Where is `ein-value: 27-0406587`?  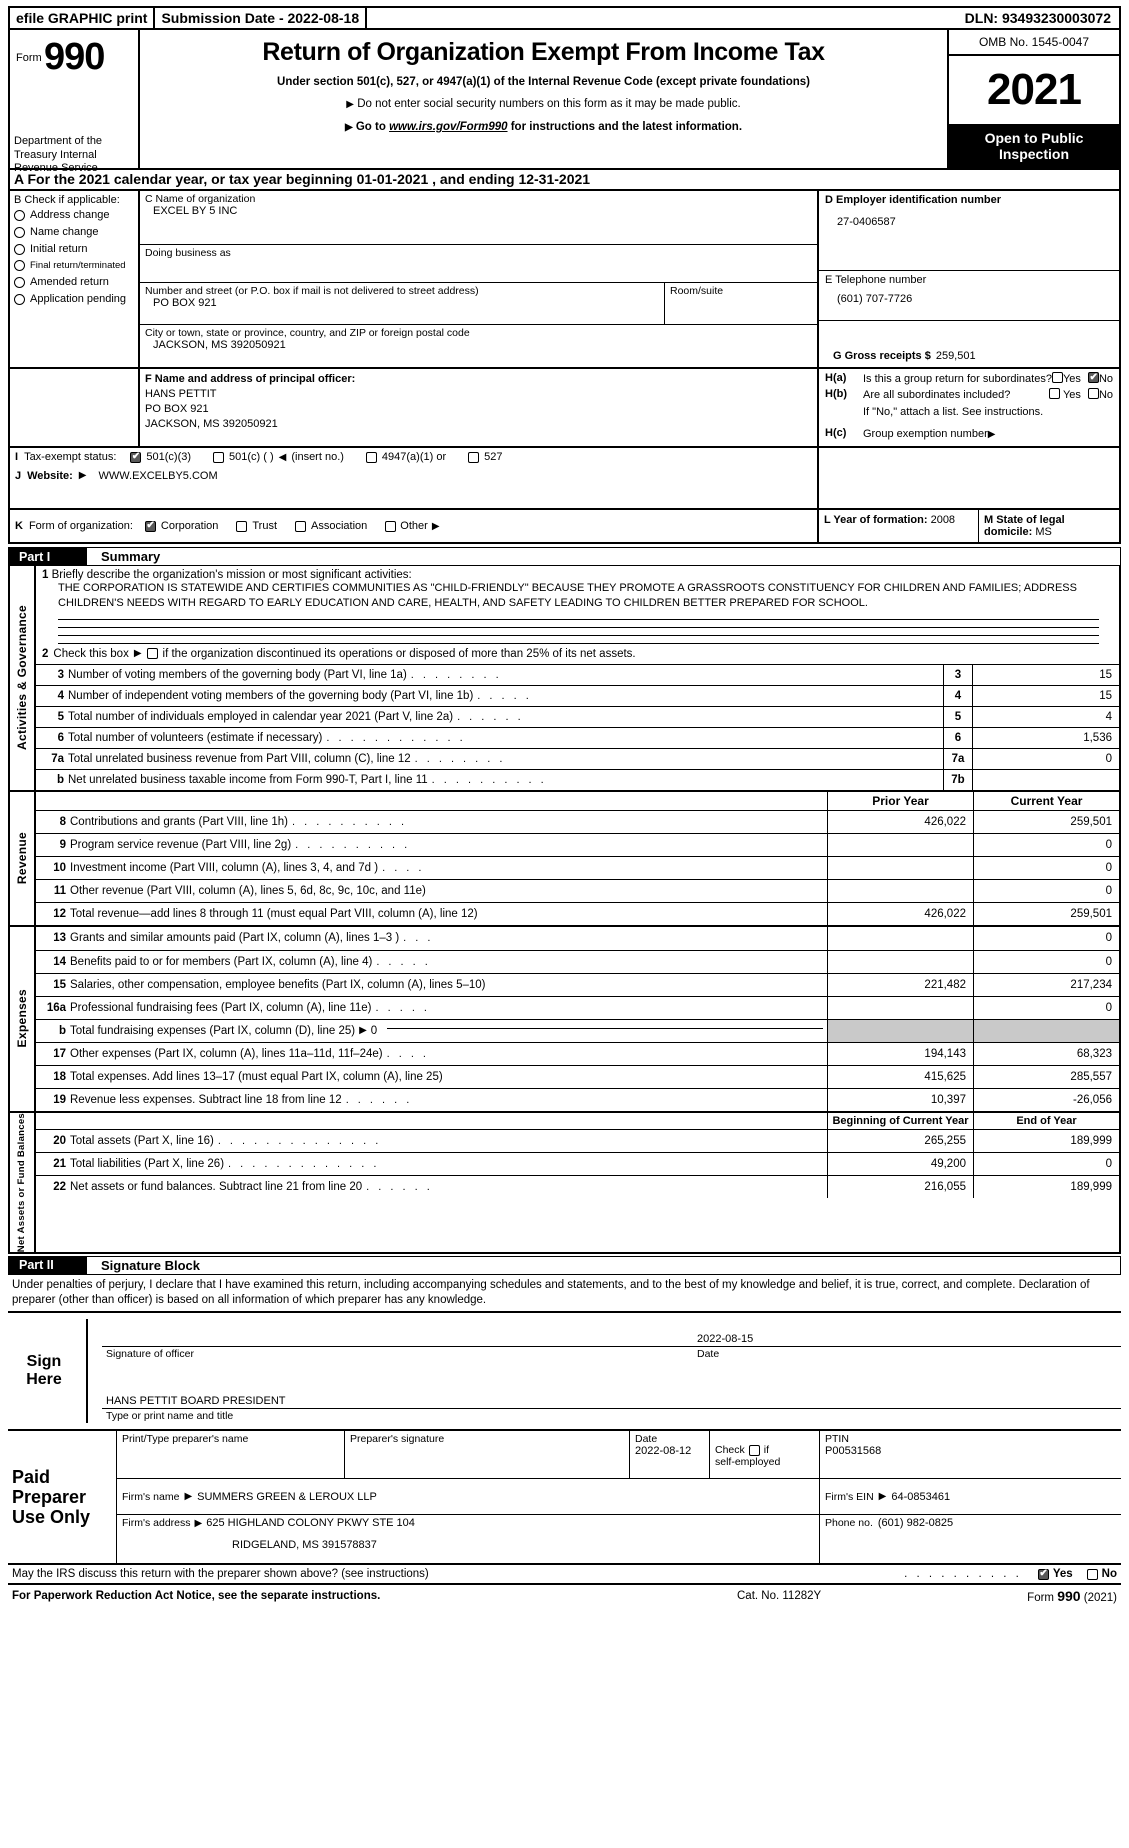 ein-value: 27-0406587 is located at coordinates (866, 222).